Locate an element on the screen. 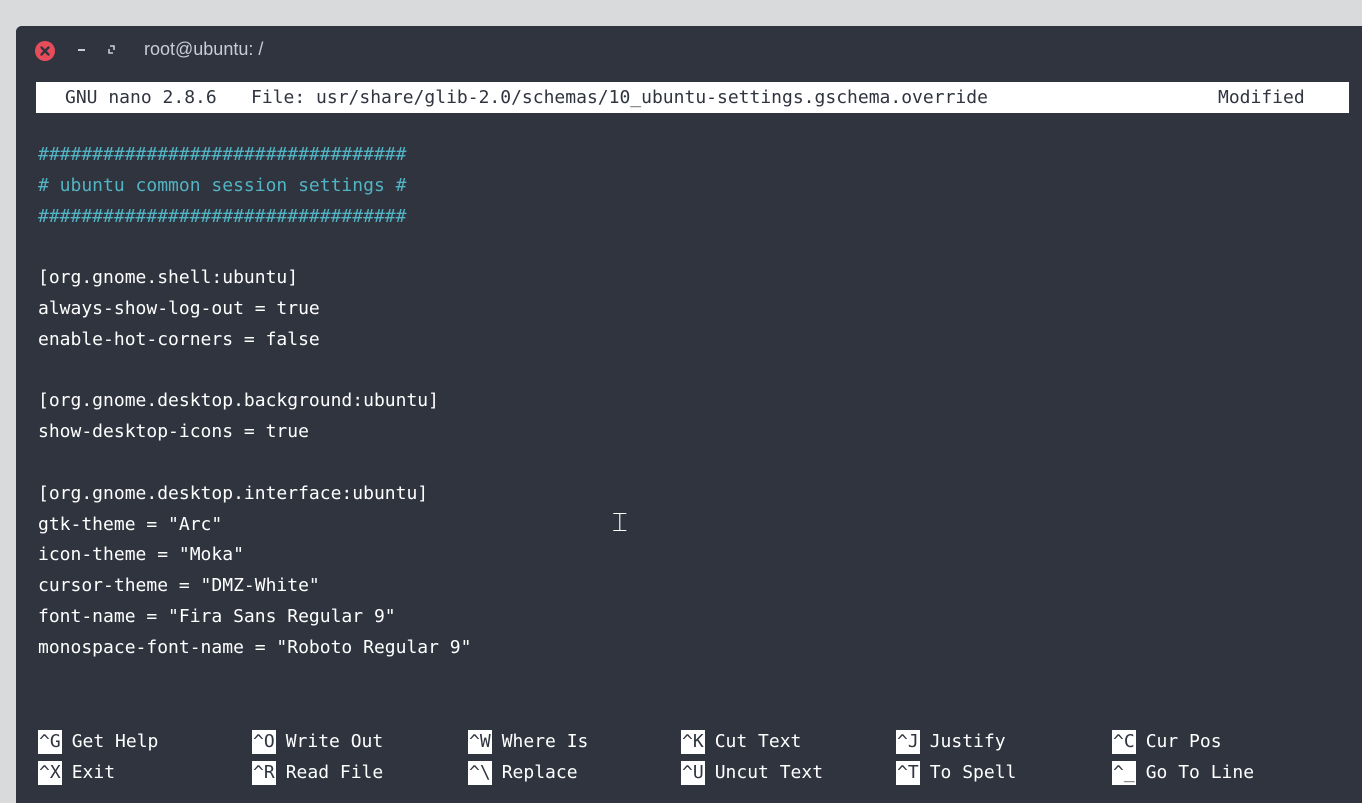 This screenshot has height=803, width=1362. shortcut-replace: ^\ Replace is located at coordinates (523, 772).